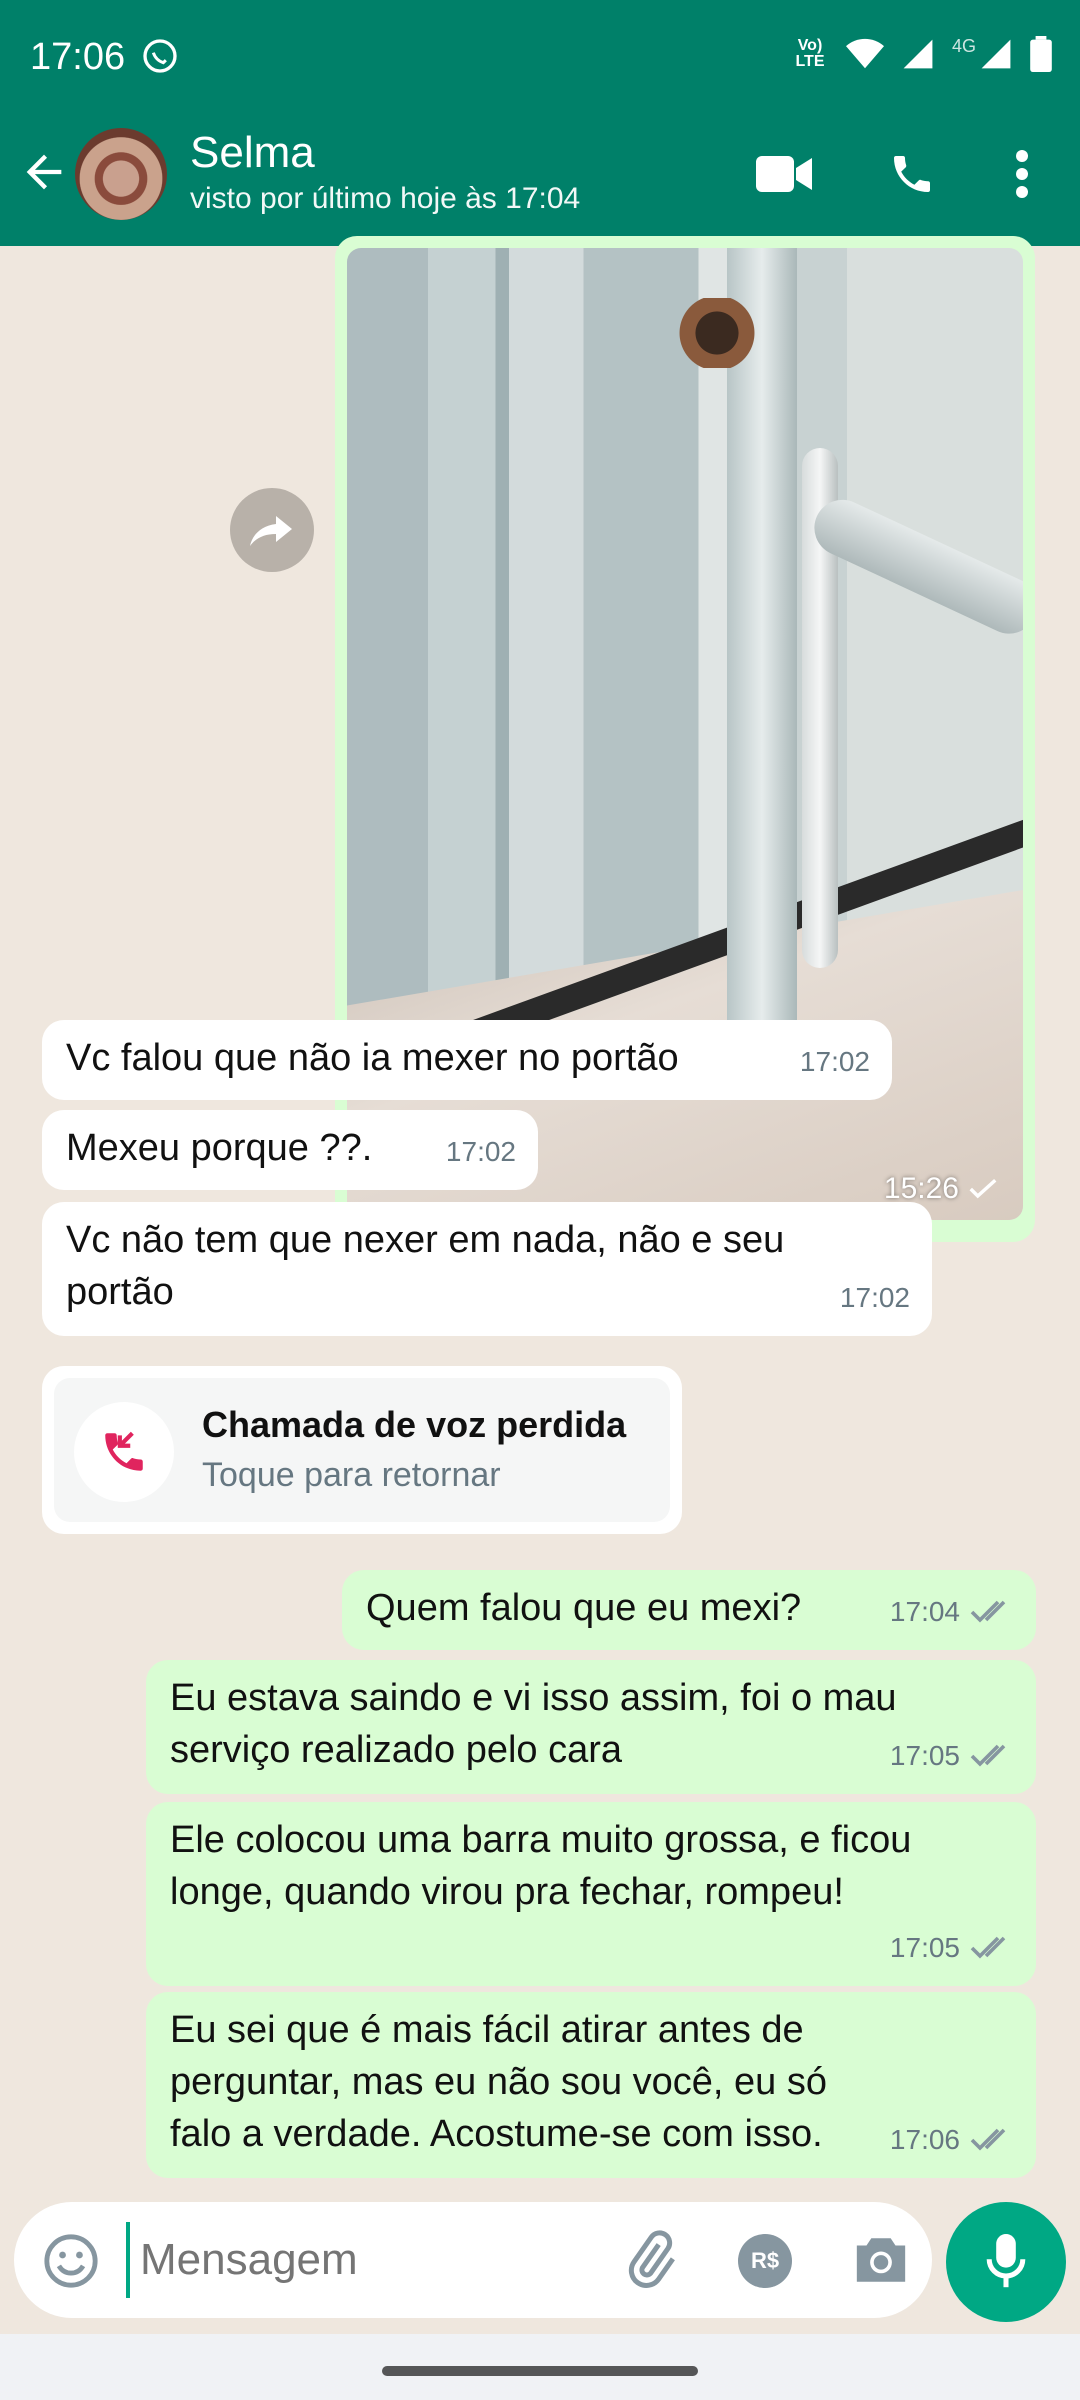  I want to click on message-bubble-in: Mexeu porque ??. 17:02, so click(290, 1150).